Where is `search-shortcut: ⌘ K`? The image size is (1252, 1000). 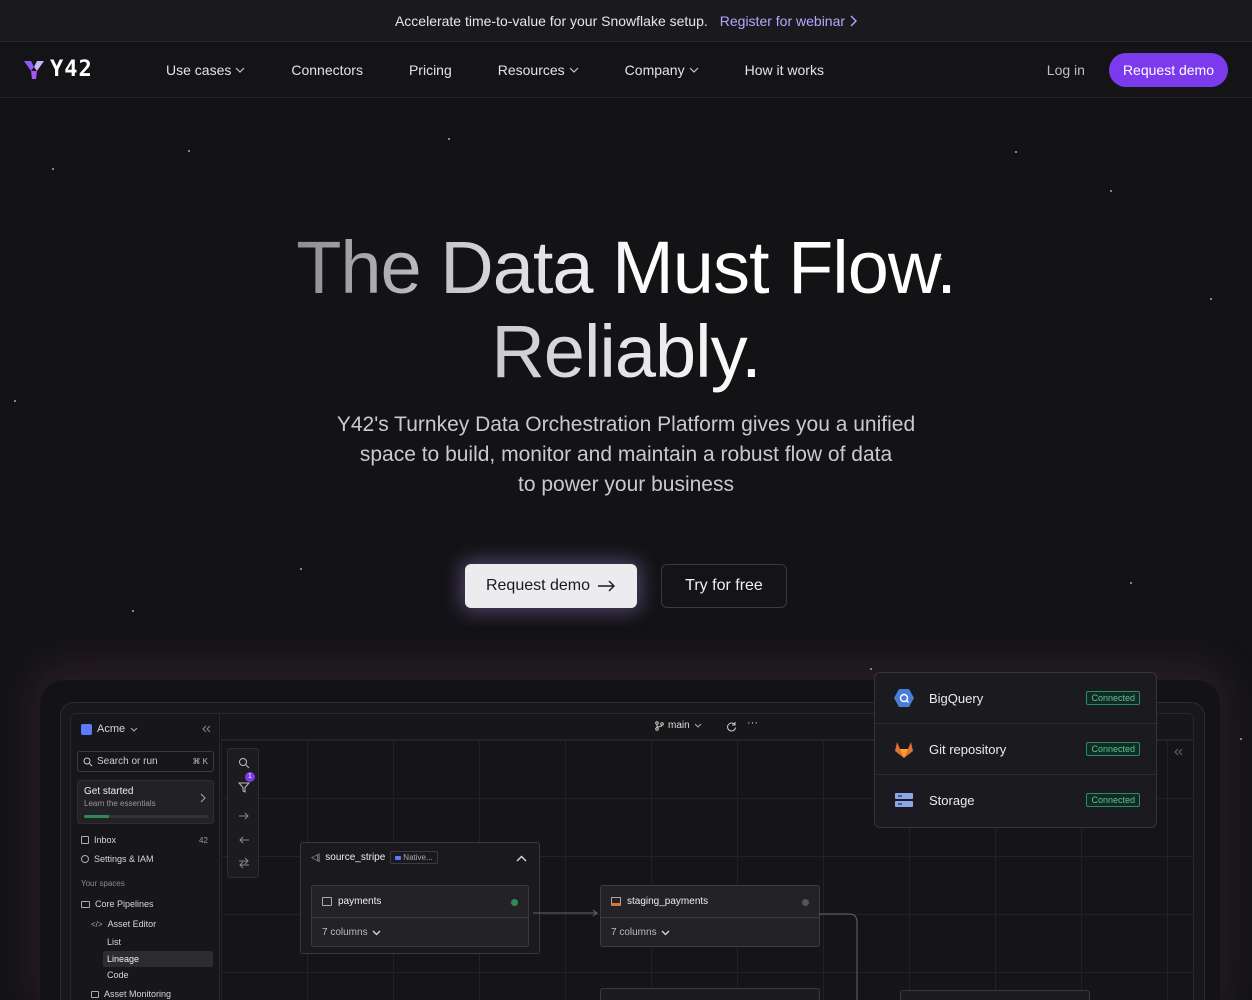
search-shortcut: ⌘ K is located at coordinates (200, 761).